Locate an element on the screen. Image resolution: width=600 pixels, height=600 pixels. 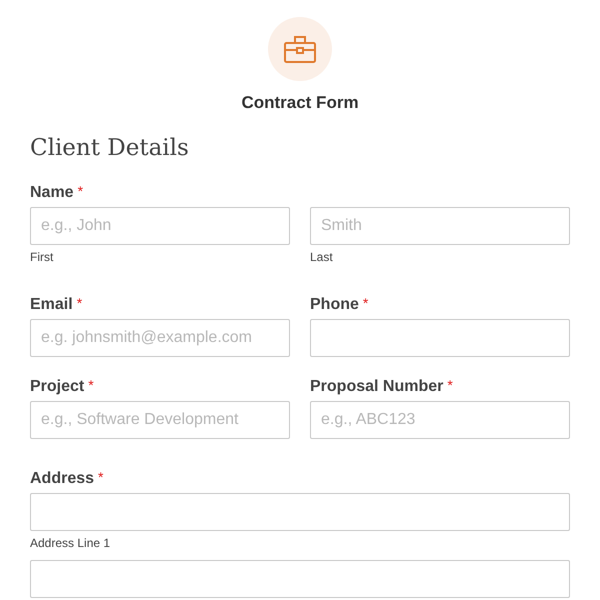
input-field: e.g., ABC123 is located at coordinates (440, 420).